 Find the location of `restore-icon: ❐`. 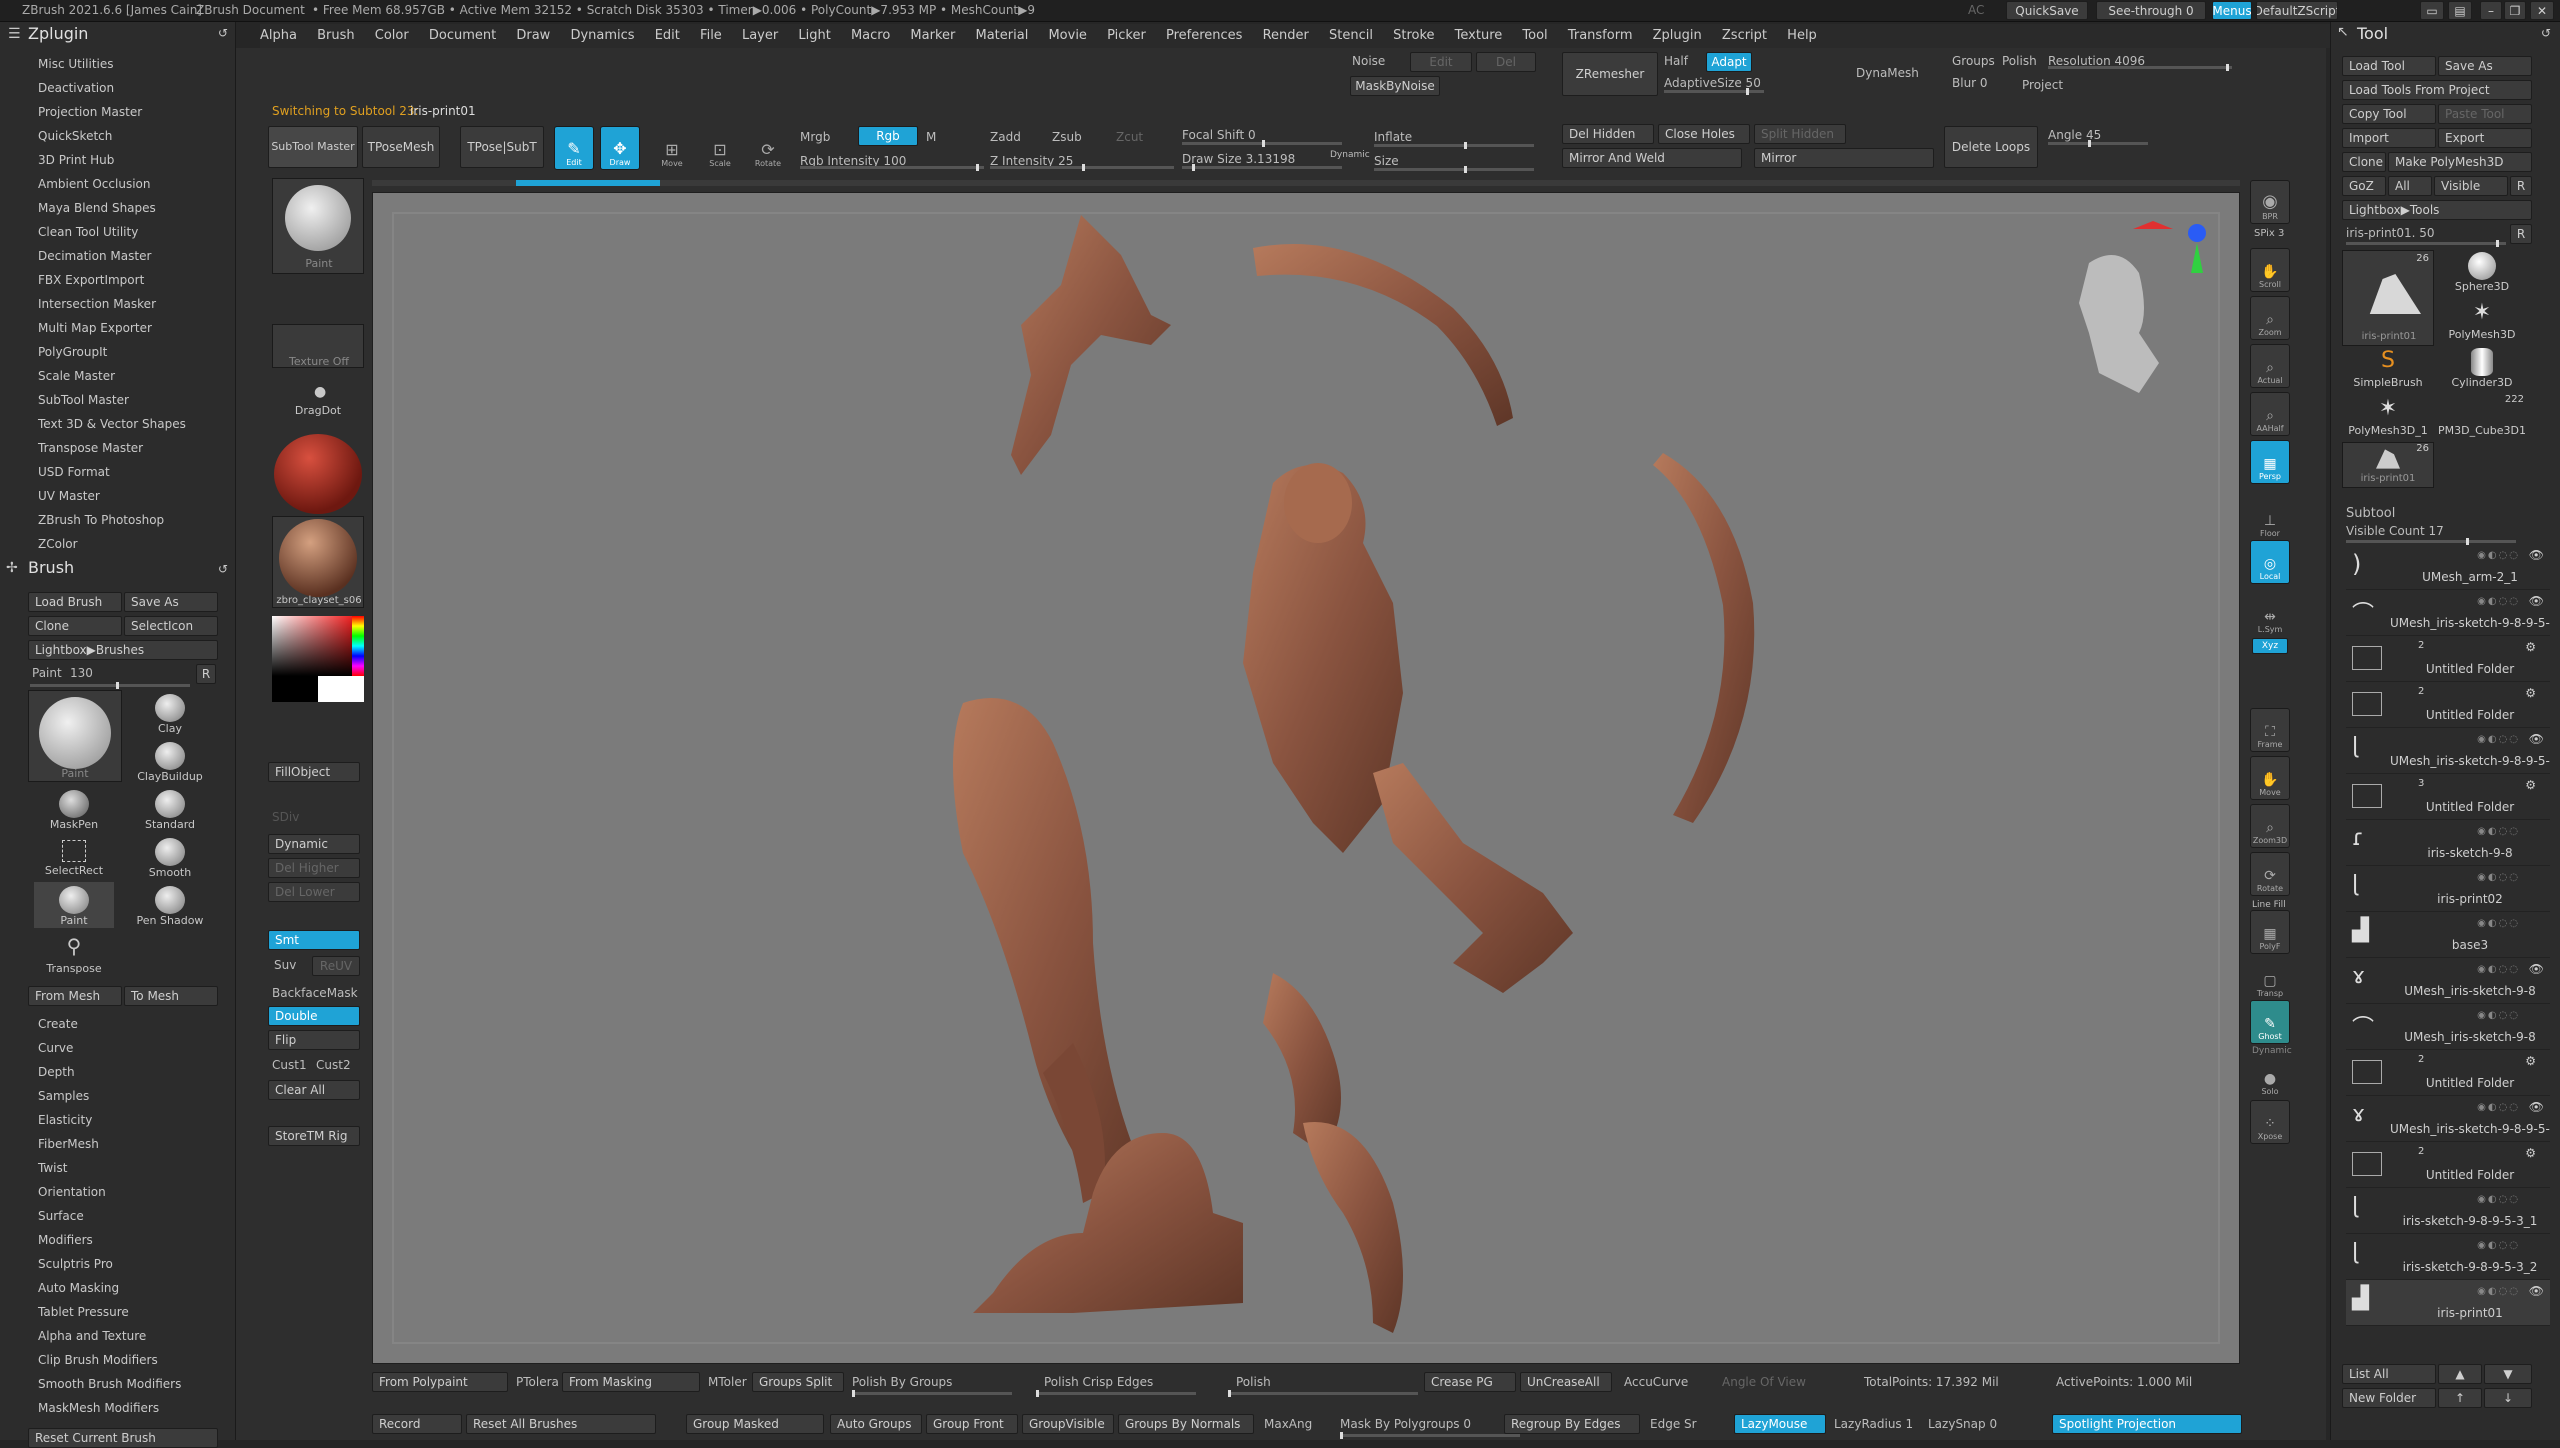

restore-icon: ❐ is located at coordinates (2515, 10).